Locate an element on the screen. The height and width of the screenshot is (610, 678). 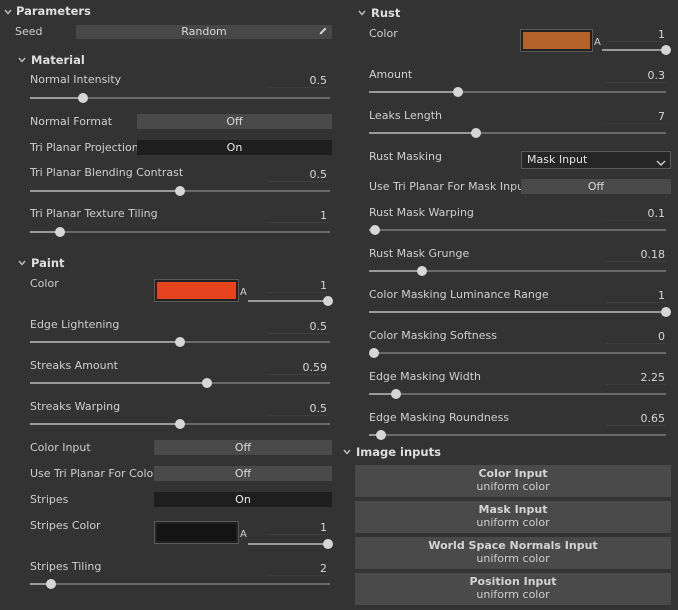
paint-color-label: Color is located at coordinates (44, 283).